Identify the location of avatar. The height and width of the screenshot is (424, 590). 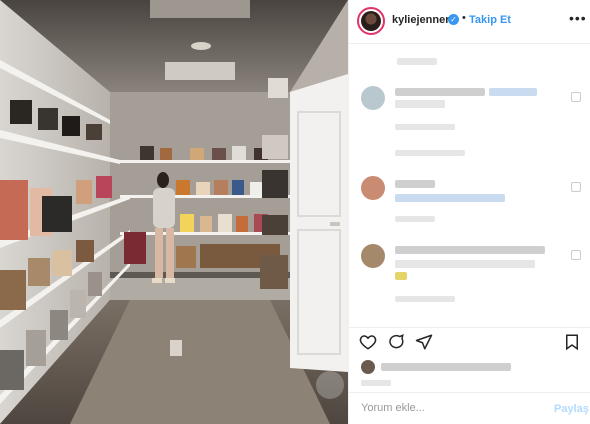
(371, 21).